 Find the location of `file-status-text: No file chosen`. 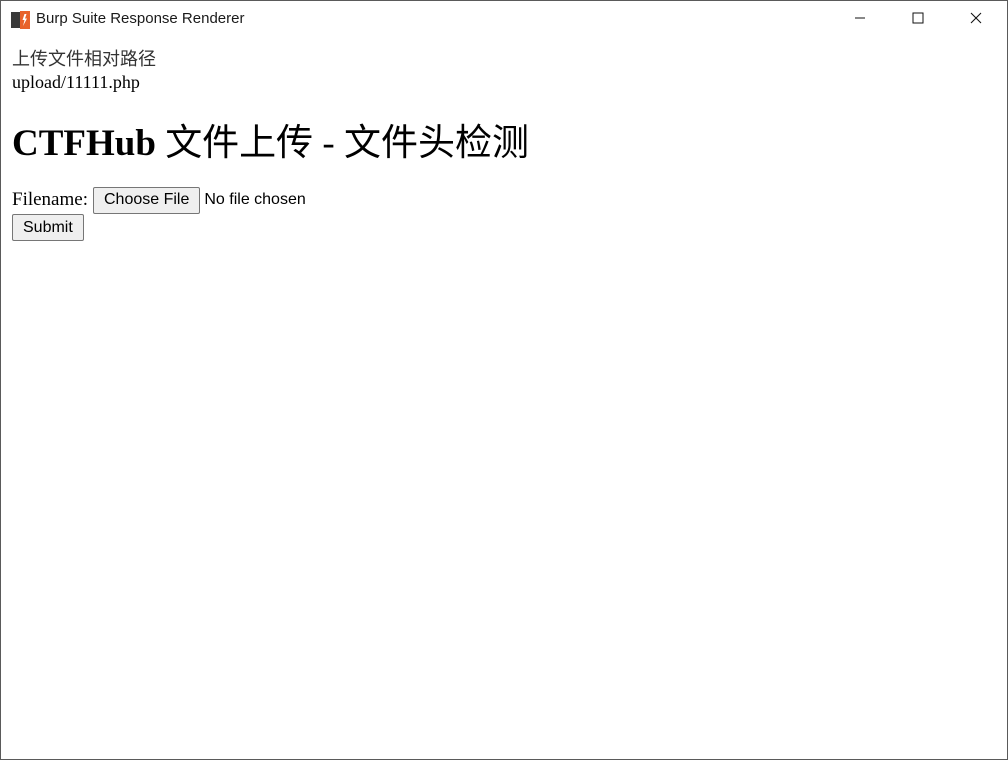

file-status-text: No file chosen is located at coordinates (255, 199).